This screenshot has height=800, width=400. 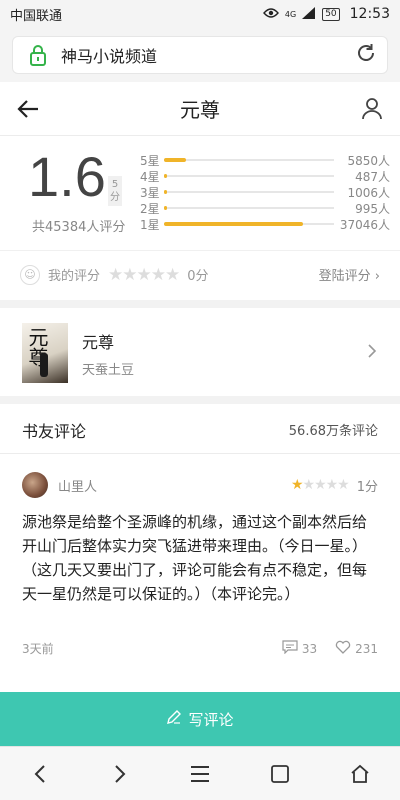 I want to click on my-rating-row: ☺ 我的评分 ★★★★★ 0分 登陆评分 ›, so click(x=200, y=274).